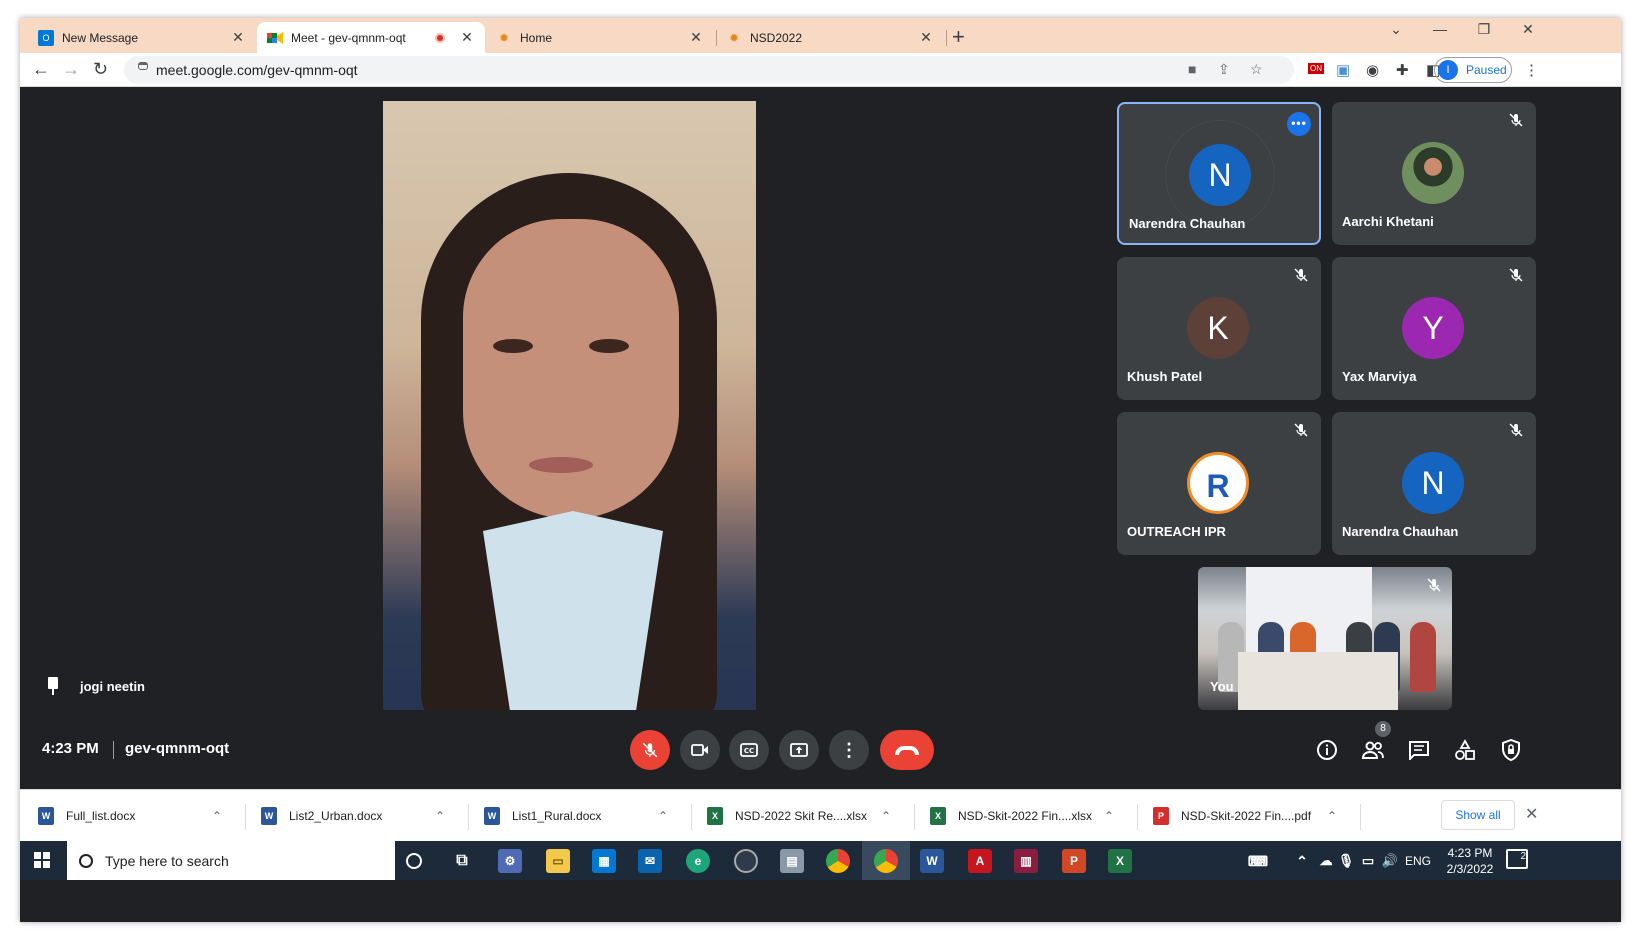 This screenshot has width=1640, height=940. Describe the element at coordinates (71, 69) in the screenshot. I see `forward-icon: →` at that location.